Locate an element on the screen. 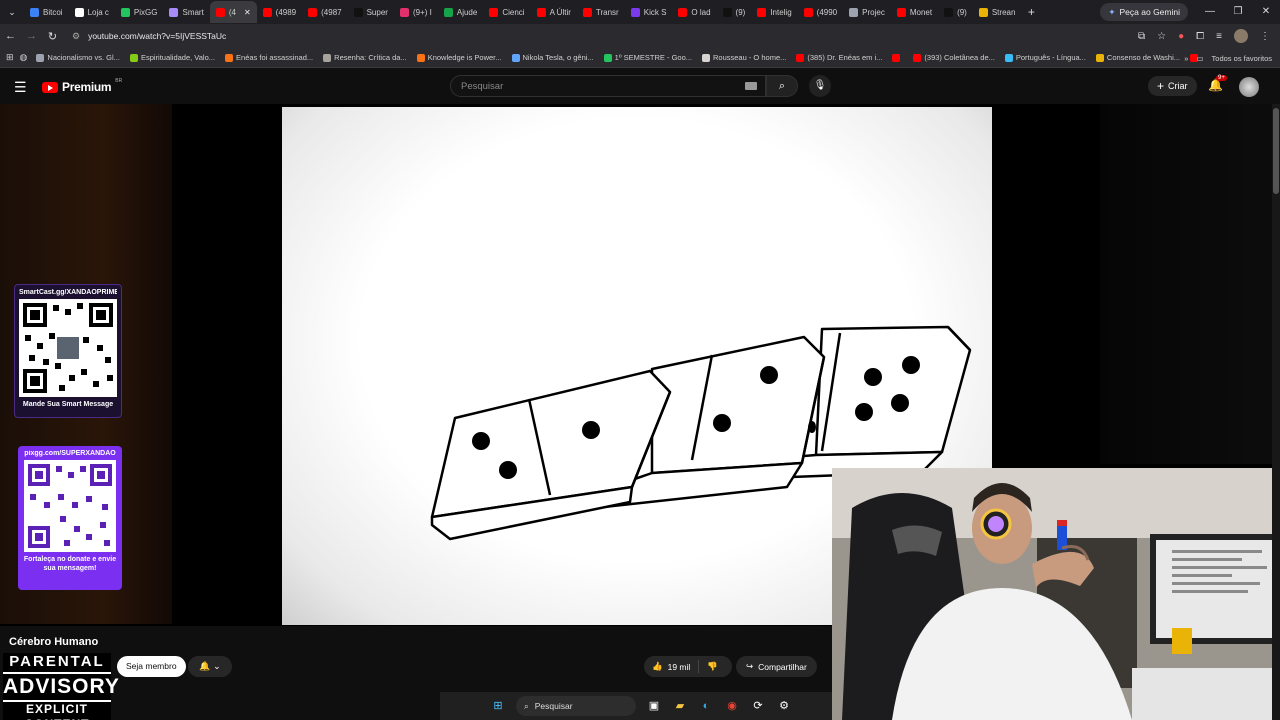  browser-tab: Cienci is located at coordinates (506, 12).